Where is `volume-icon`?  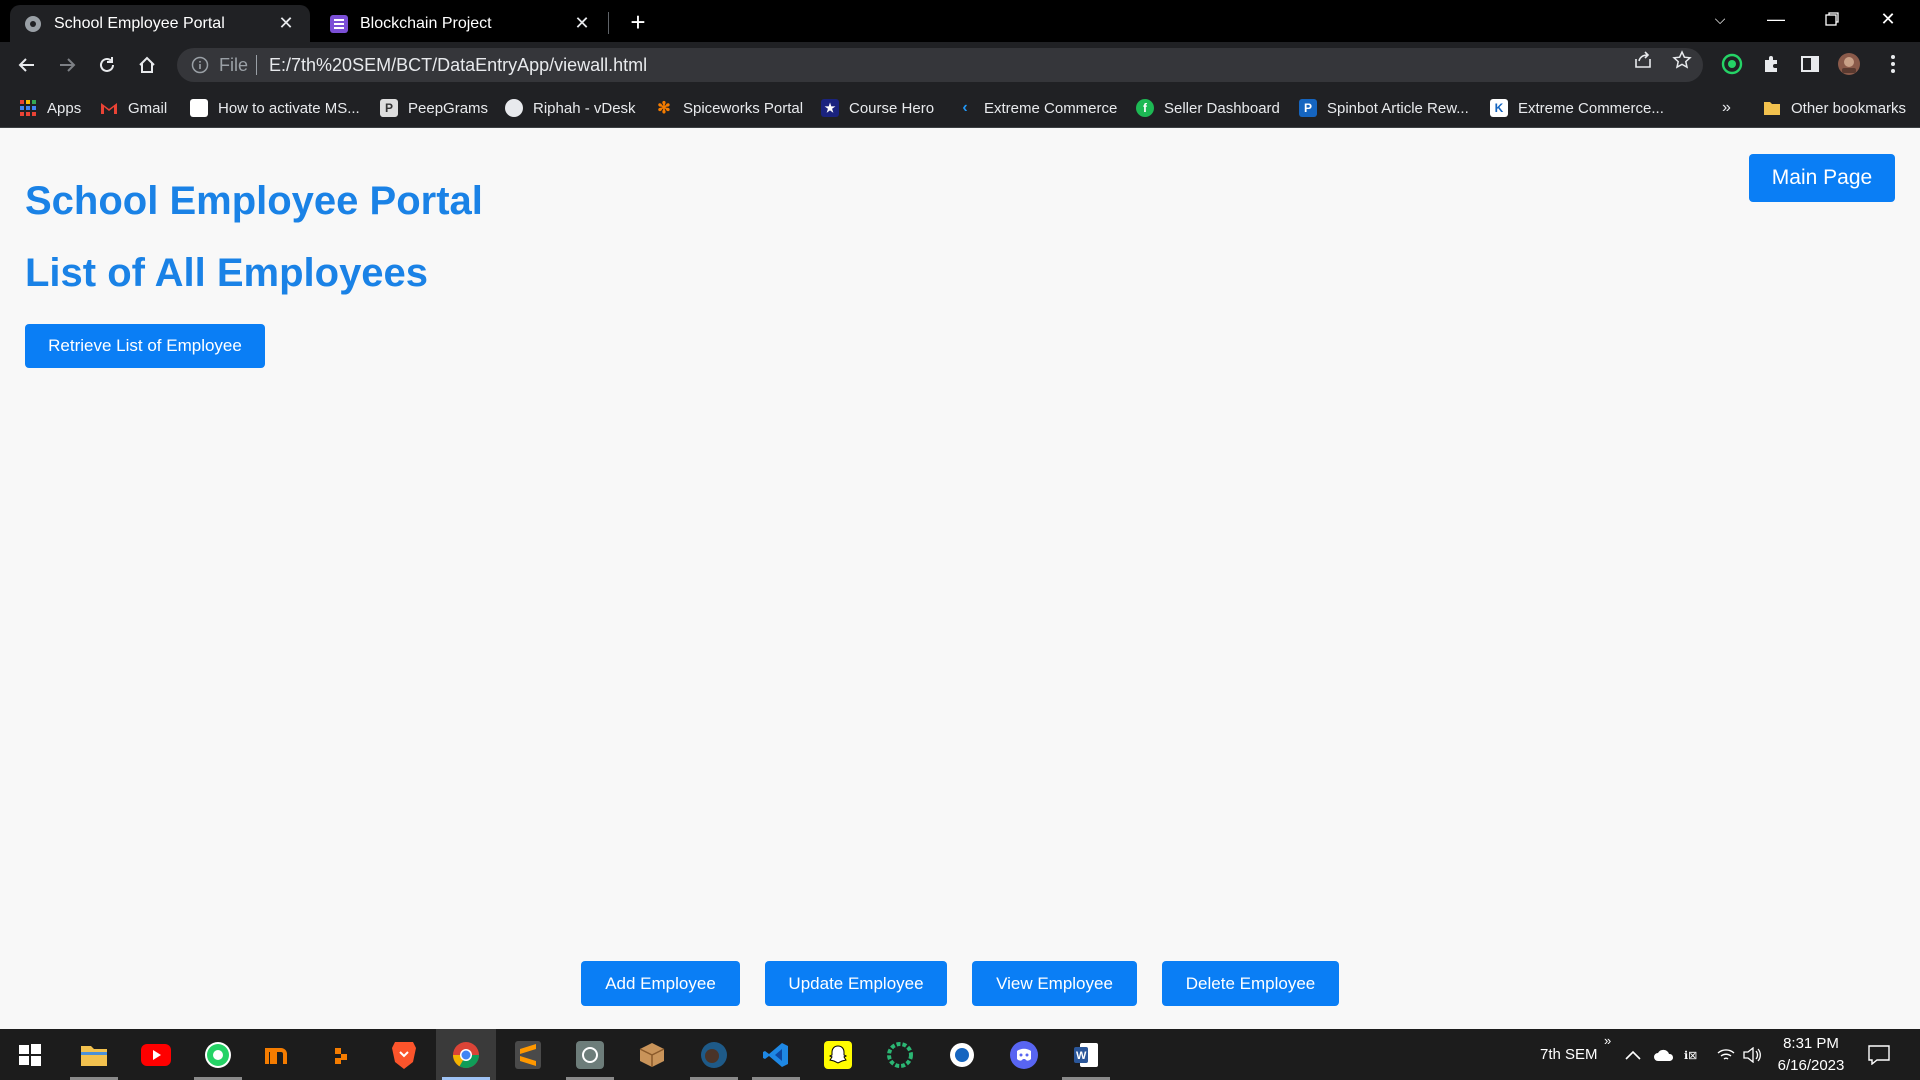
volume-icon is located at coordinates (1752, 1054).